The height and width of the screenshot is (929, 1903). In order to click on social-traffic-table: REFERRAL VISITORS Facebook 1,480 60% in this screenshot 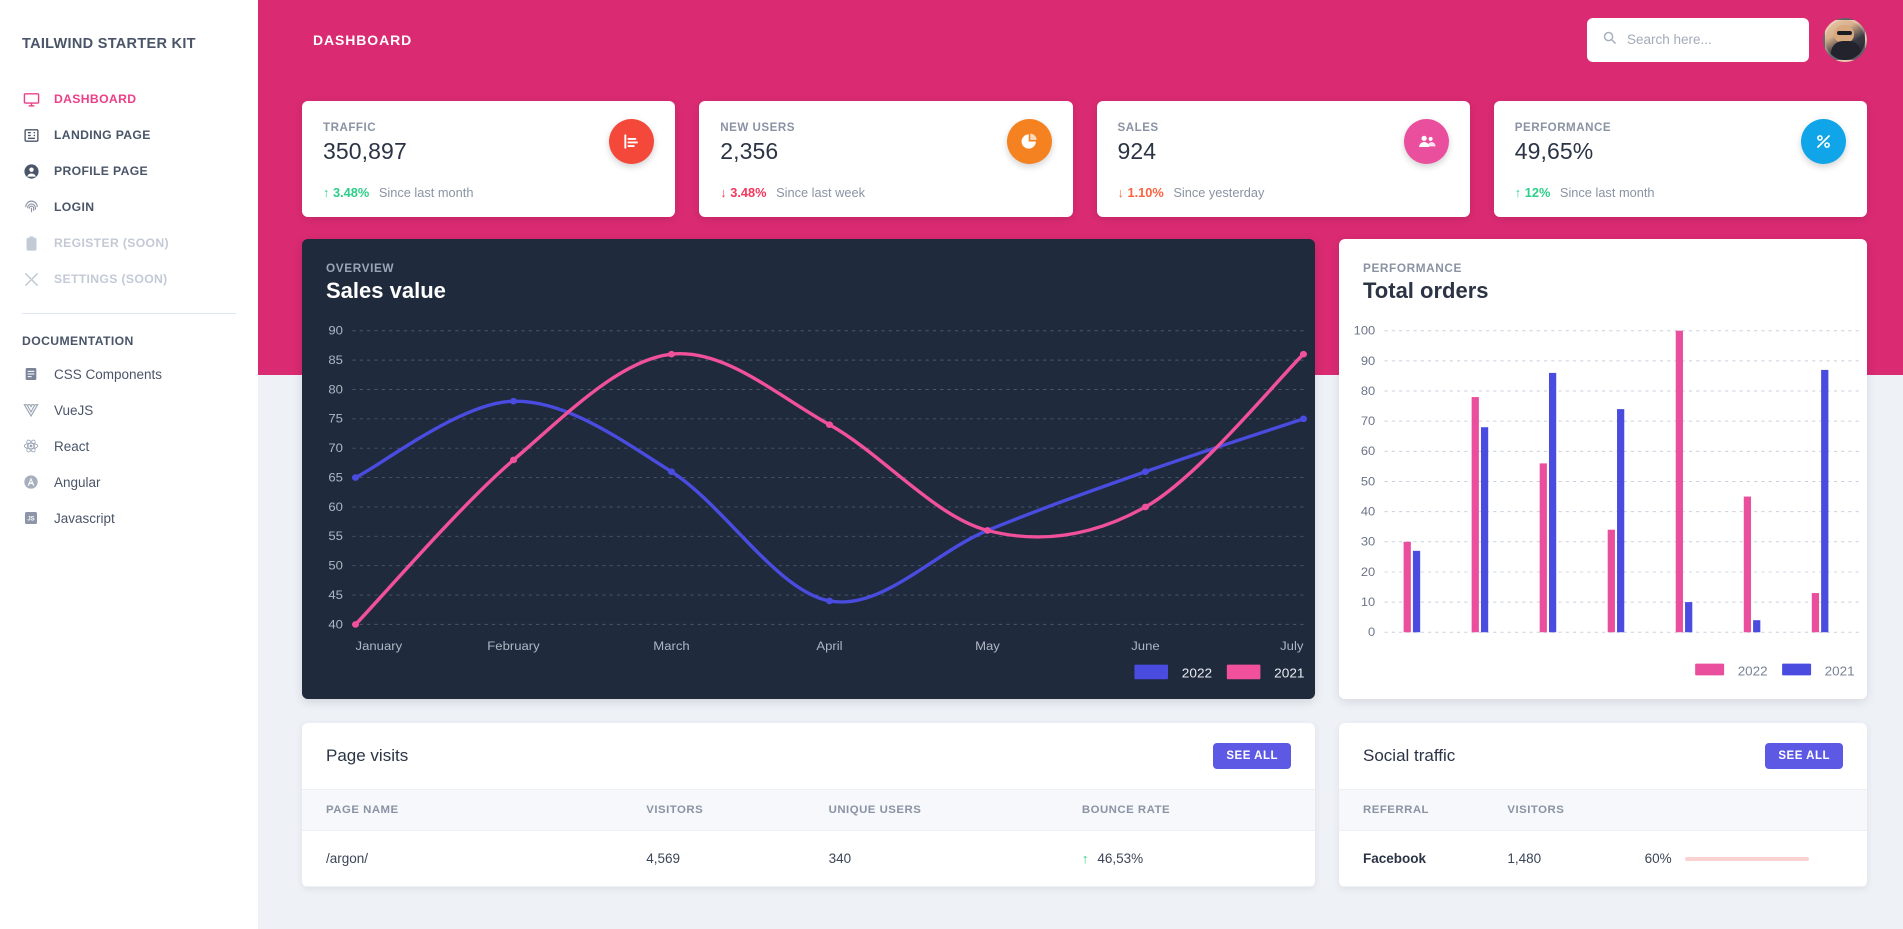, I will do `click(1603, 838)`.